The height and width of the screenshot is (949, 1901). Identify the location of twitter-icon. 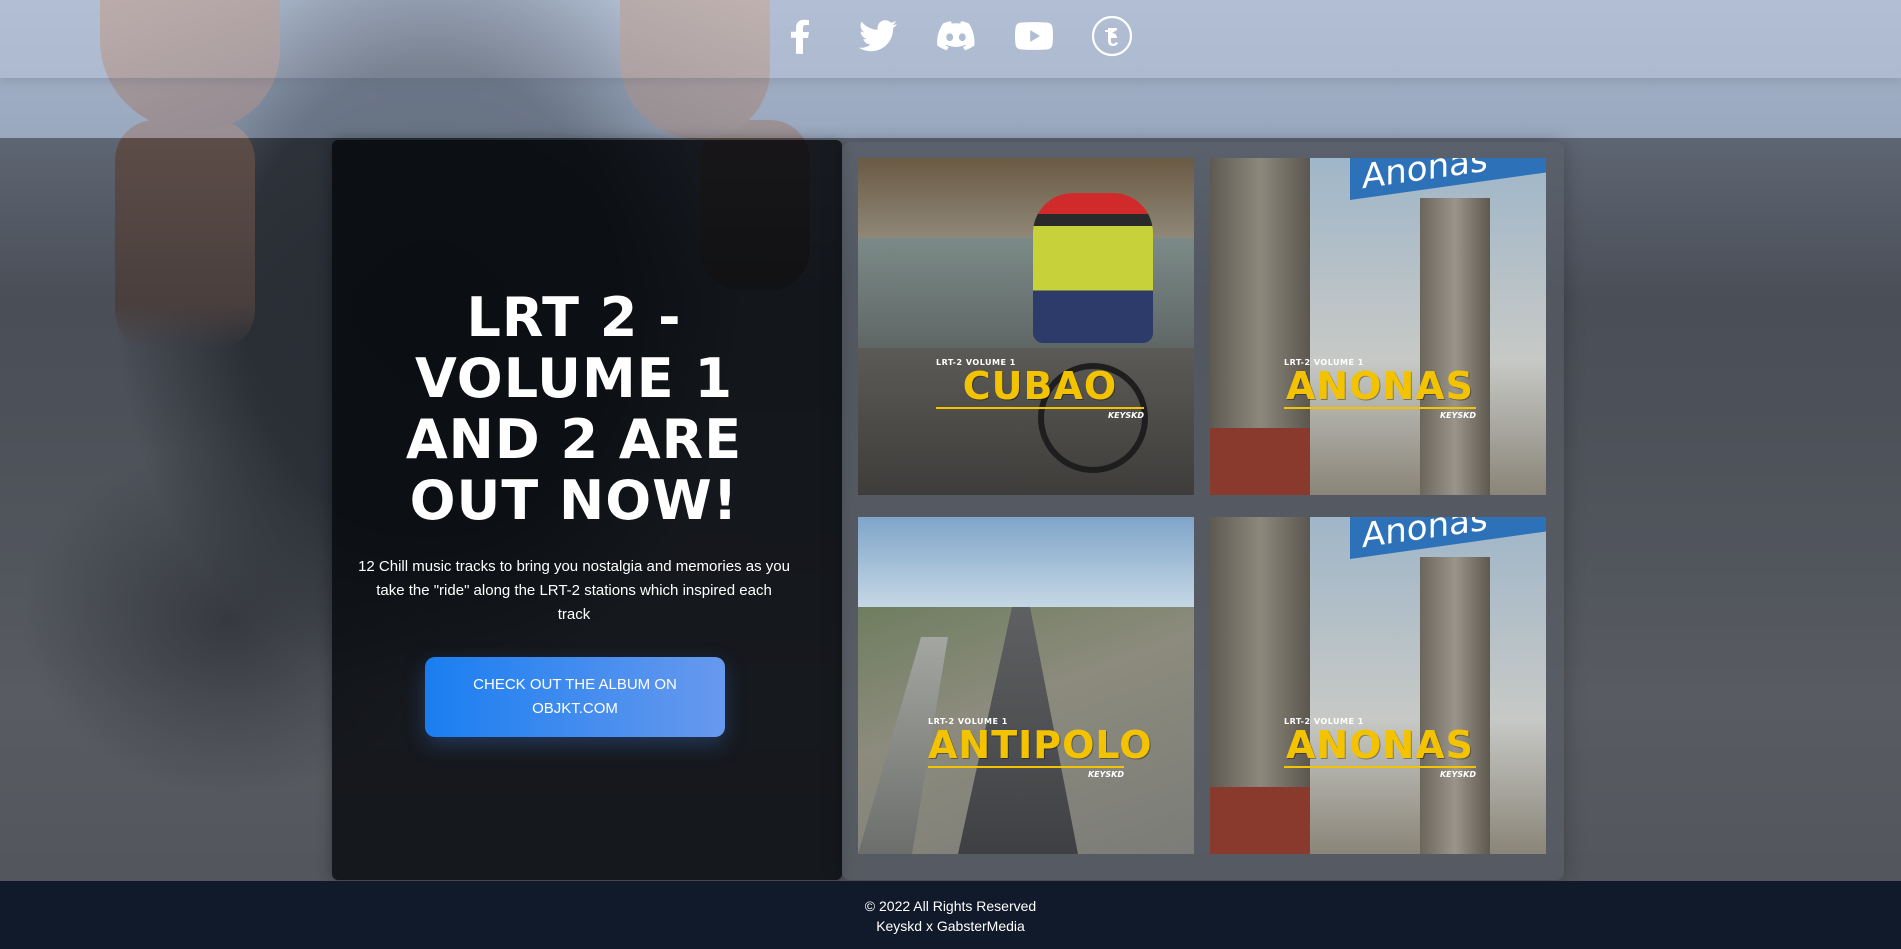
(878, 36).